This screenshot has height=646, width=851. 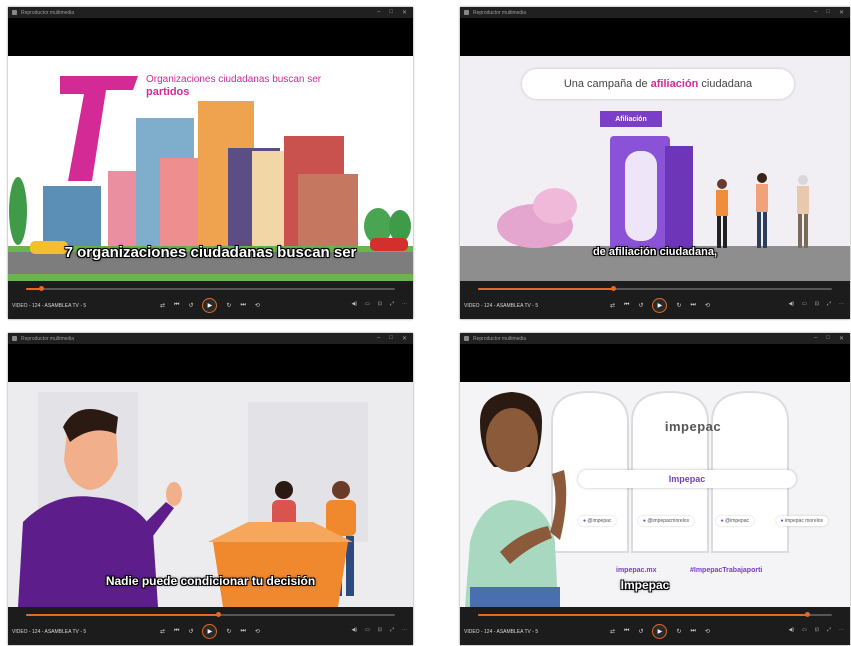 I want to click on impepac-logo: impepac, so click(x=693, y=430).